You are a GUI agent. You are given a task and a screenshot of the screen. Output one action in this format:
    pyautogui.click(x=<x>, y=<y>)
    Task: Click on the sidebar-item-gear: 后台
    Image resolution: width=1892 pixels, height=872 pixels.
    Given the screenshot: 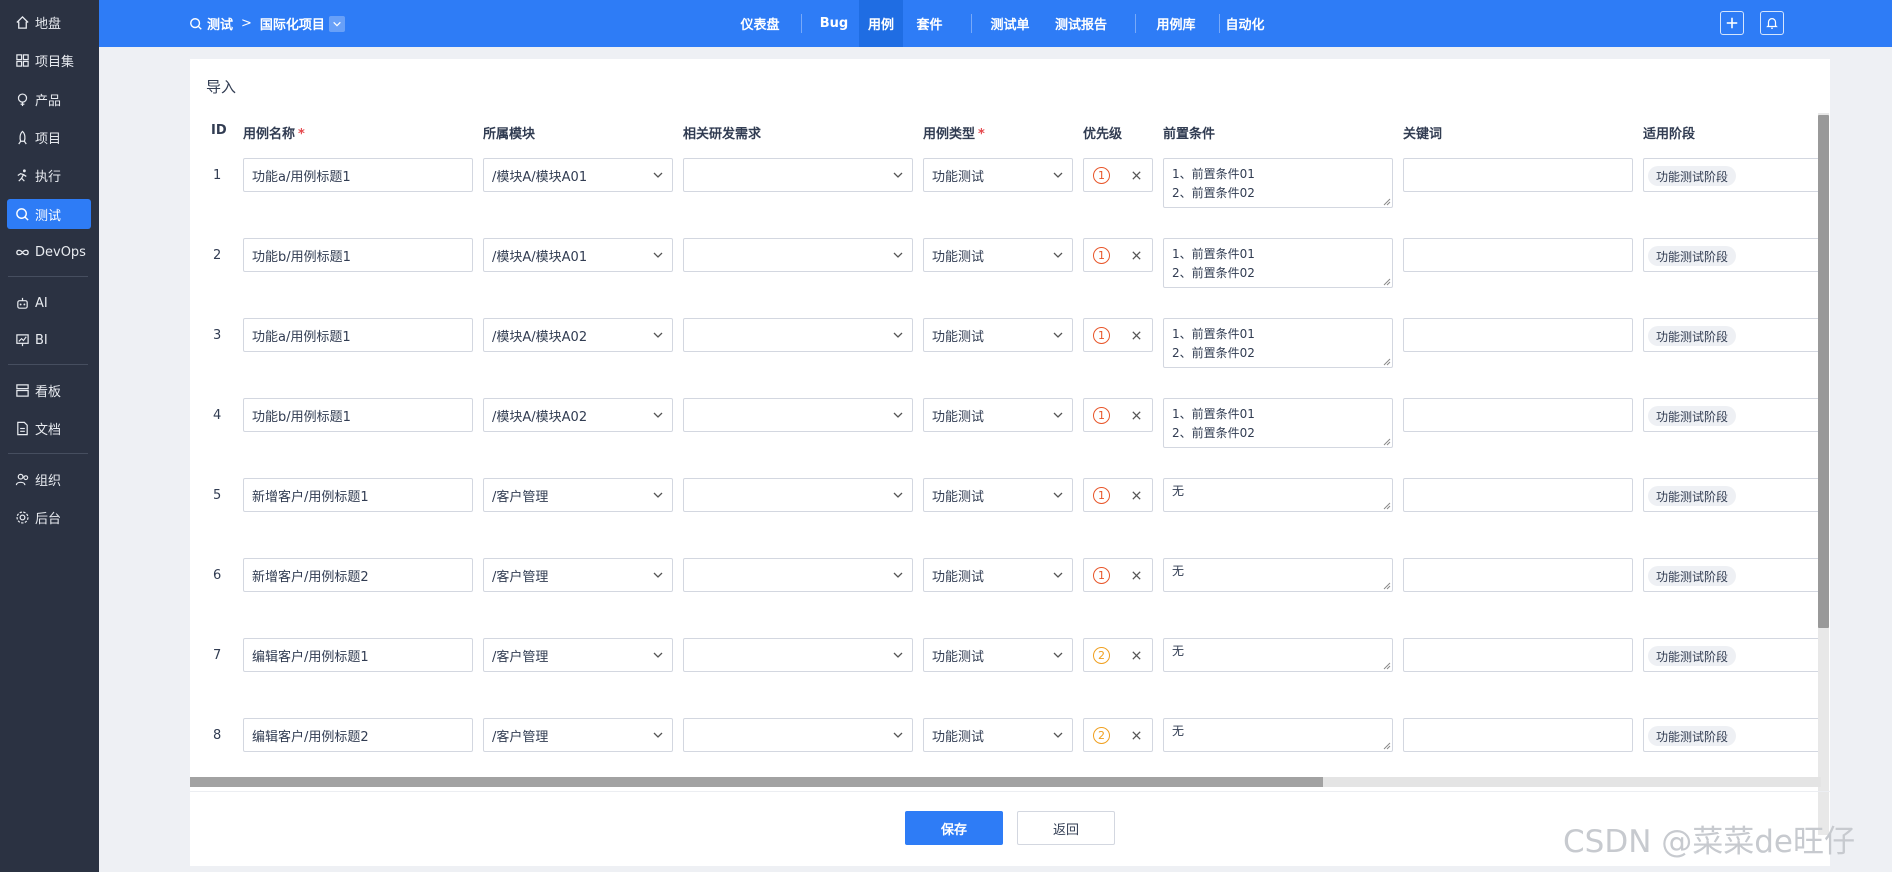 What is the action you would take?
    pyautogui.click(x=49, y=517)
    